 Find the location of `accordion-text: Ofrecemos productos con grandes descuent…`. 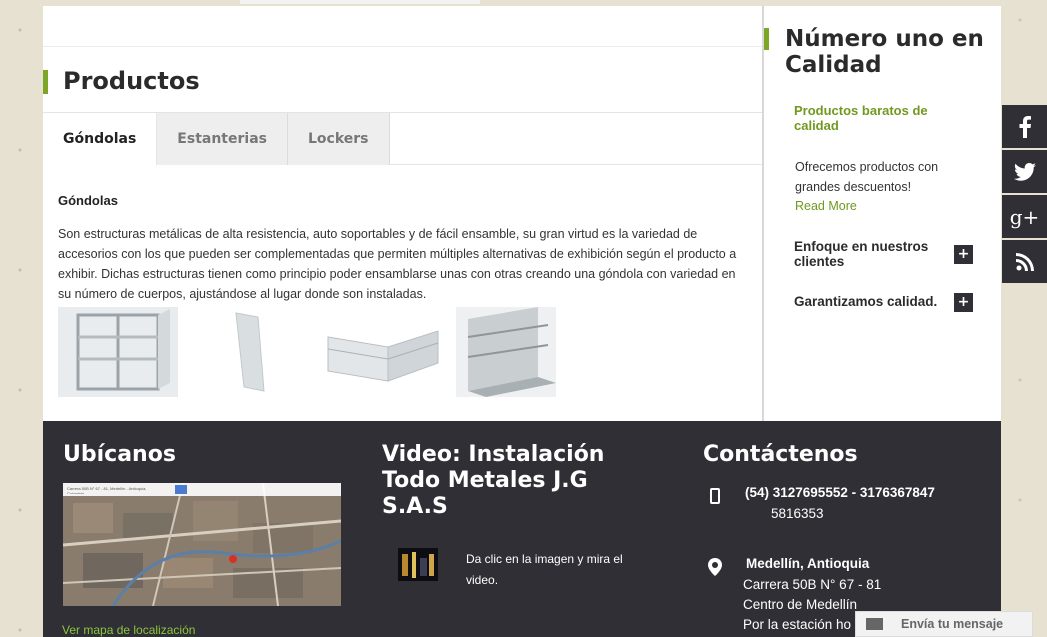

accordion-text: Ofrecemos productos con grandes descuent… is located at coordinates (867, 177).